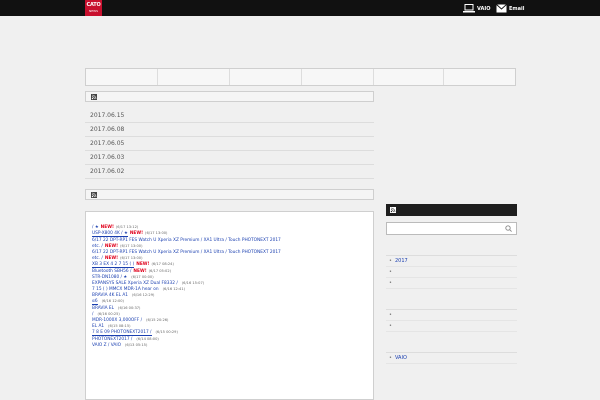 This screenshot has width=600, height=400. What do you see at coordinates (451, 261) in the screenshot?
I see `sidebar-link: • 2017` at bounding box center [451, 261].